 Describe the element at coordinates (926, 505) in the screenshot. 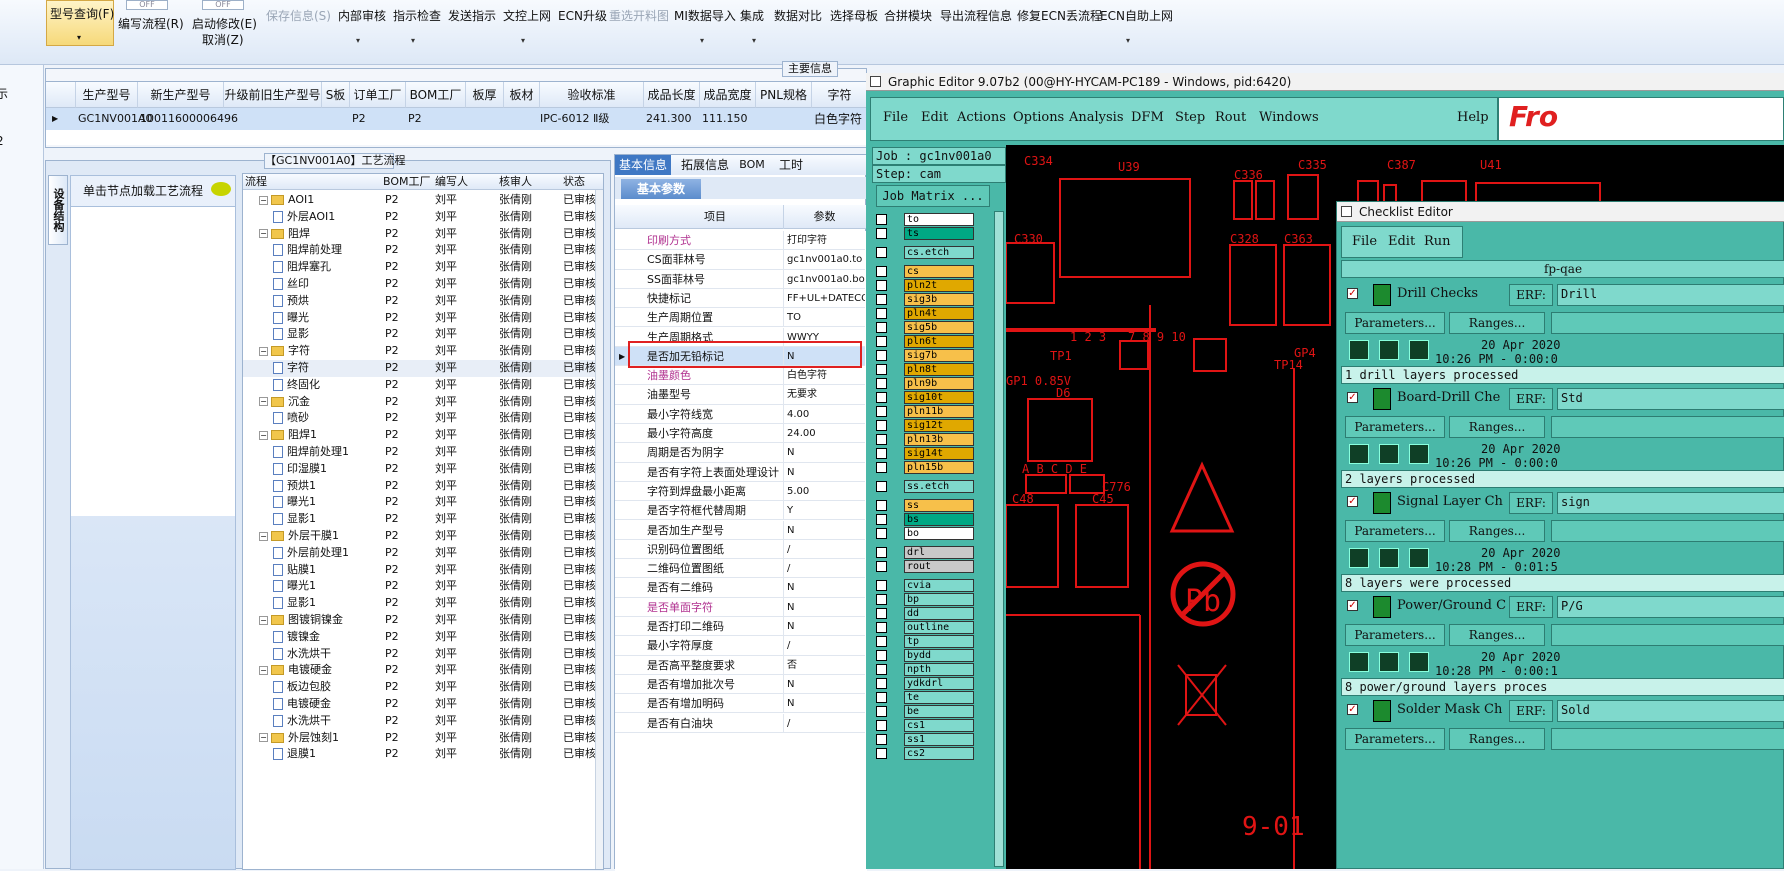

I see `layer-row: ss` at that location.